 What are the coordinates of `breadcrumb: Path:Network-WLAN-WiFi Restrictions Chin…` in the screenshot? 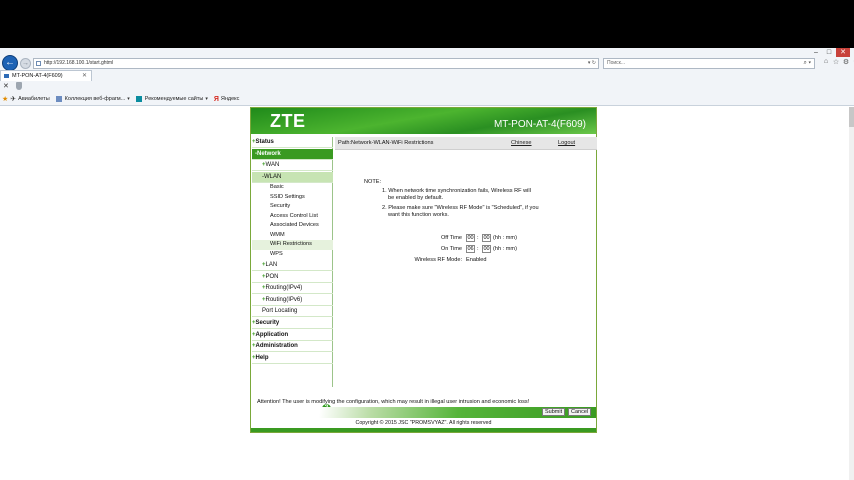 It's located at (466, 143).